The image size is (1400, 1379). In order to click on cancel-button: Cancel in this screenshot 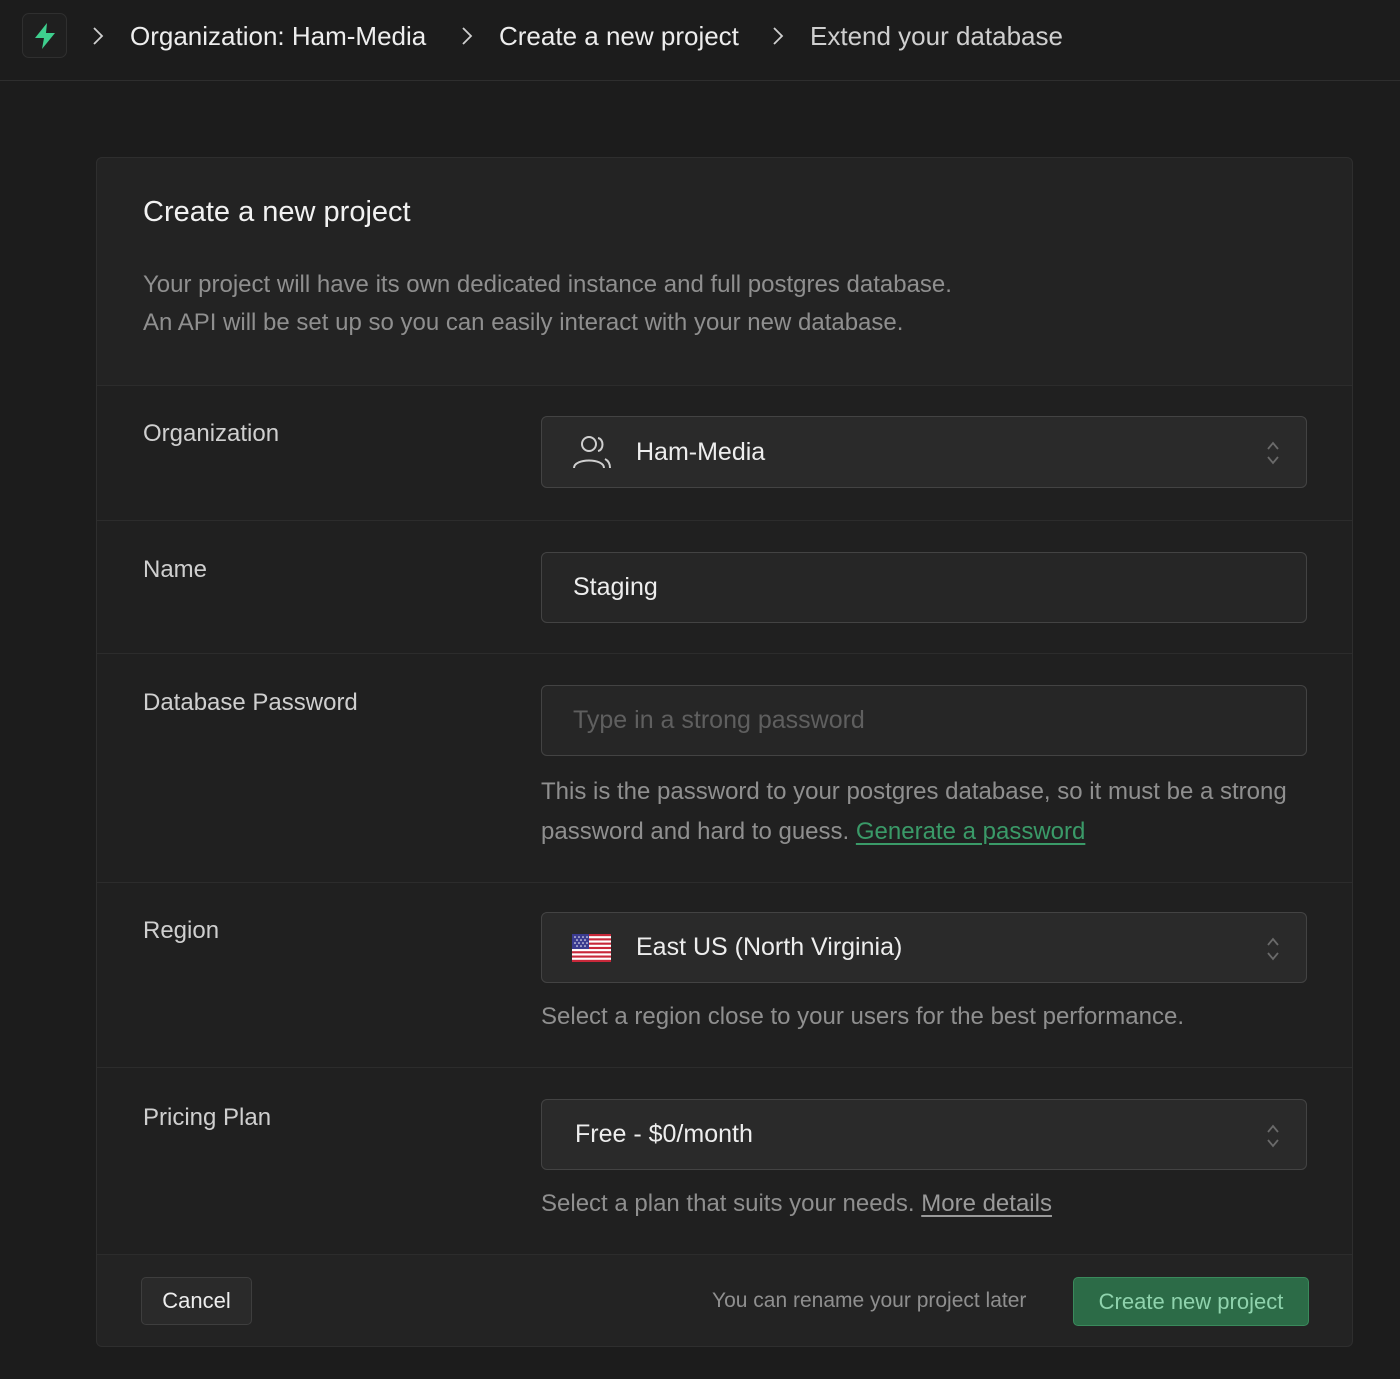, I will do `click(196, 1301)`.